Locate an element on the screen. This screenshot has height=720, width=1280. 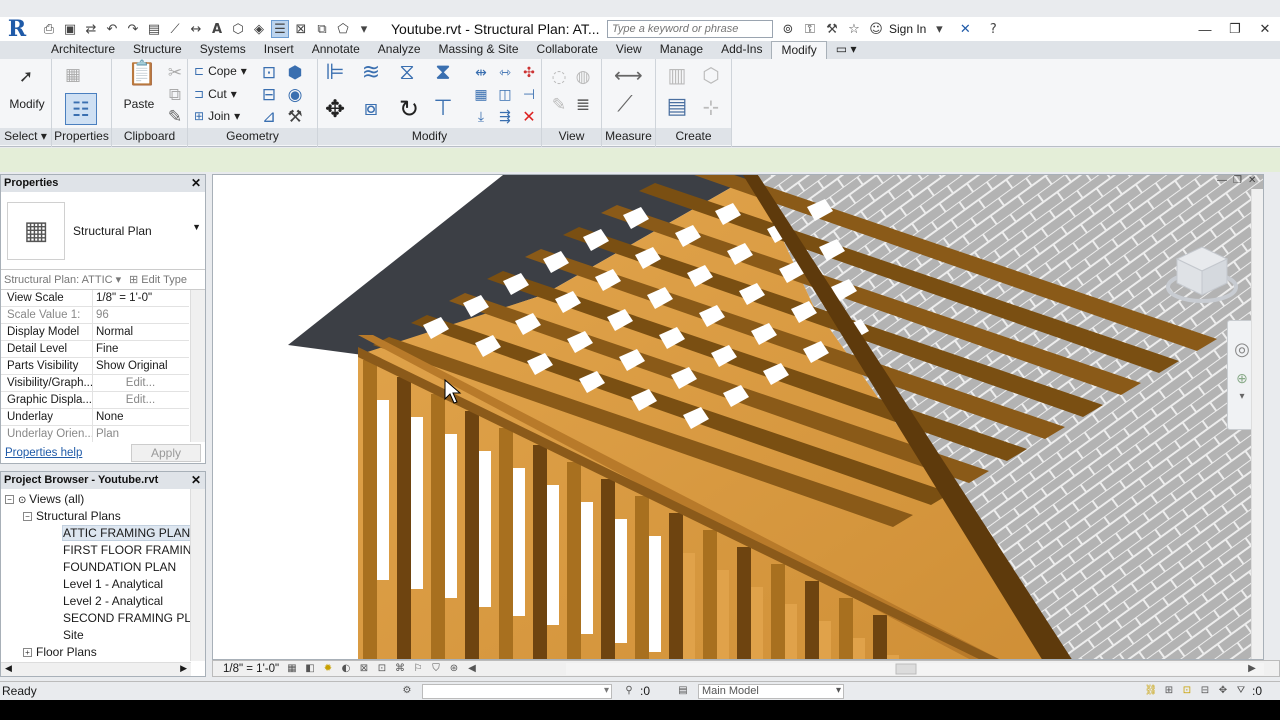
browser-item: ATTIC FRAMING PLAN is located at coordinates (103, 533).